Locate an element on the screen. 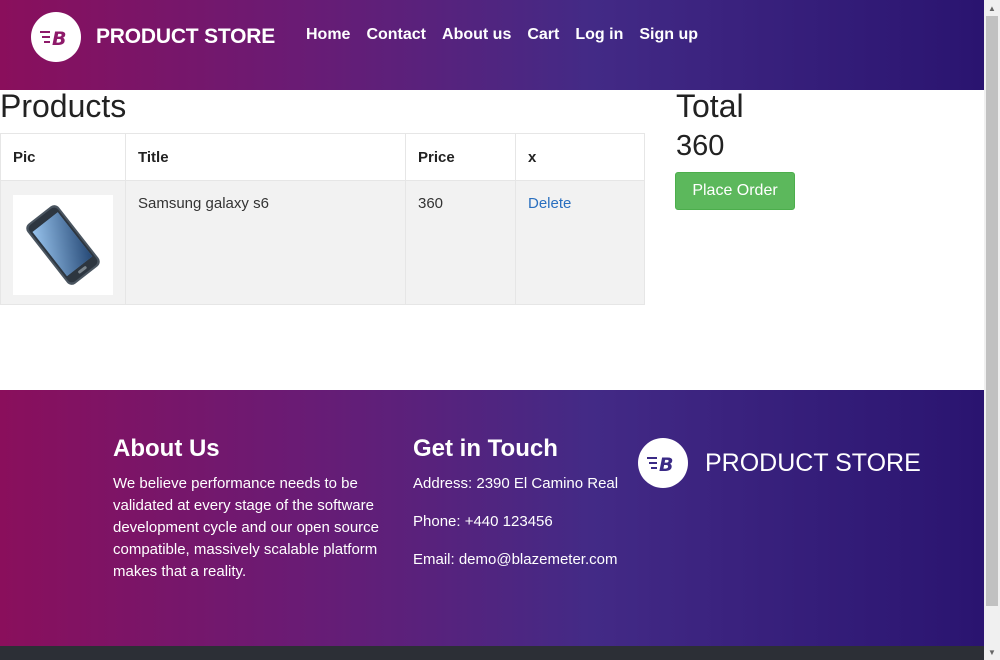 Image resolution: width=1000 pixels, height=660 pixels. contact-title: Get in Touch is located at coordinates (485, 448).